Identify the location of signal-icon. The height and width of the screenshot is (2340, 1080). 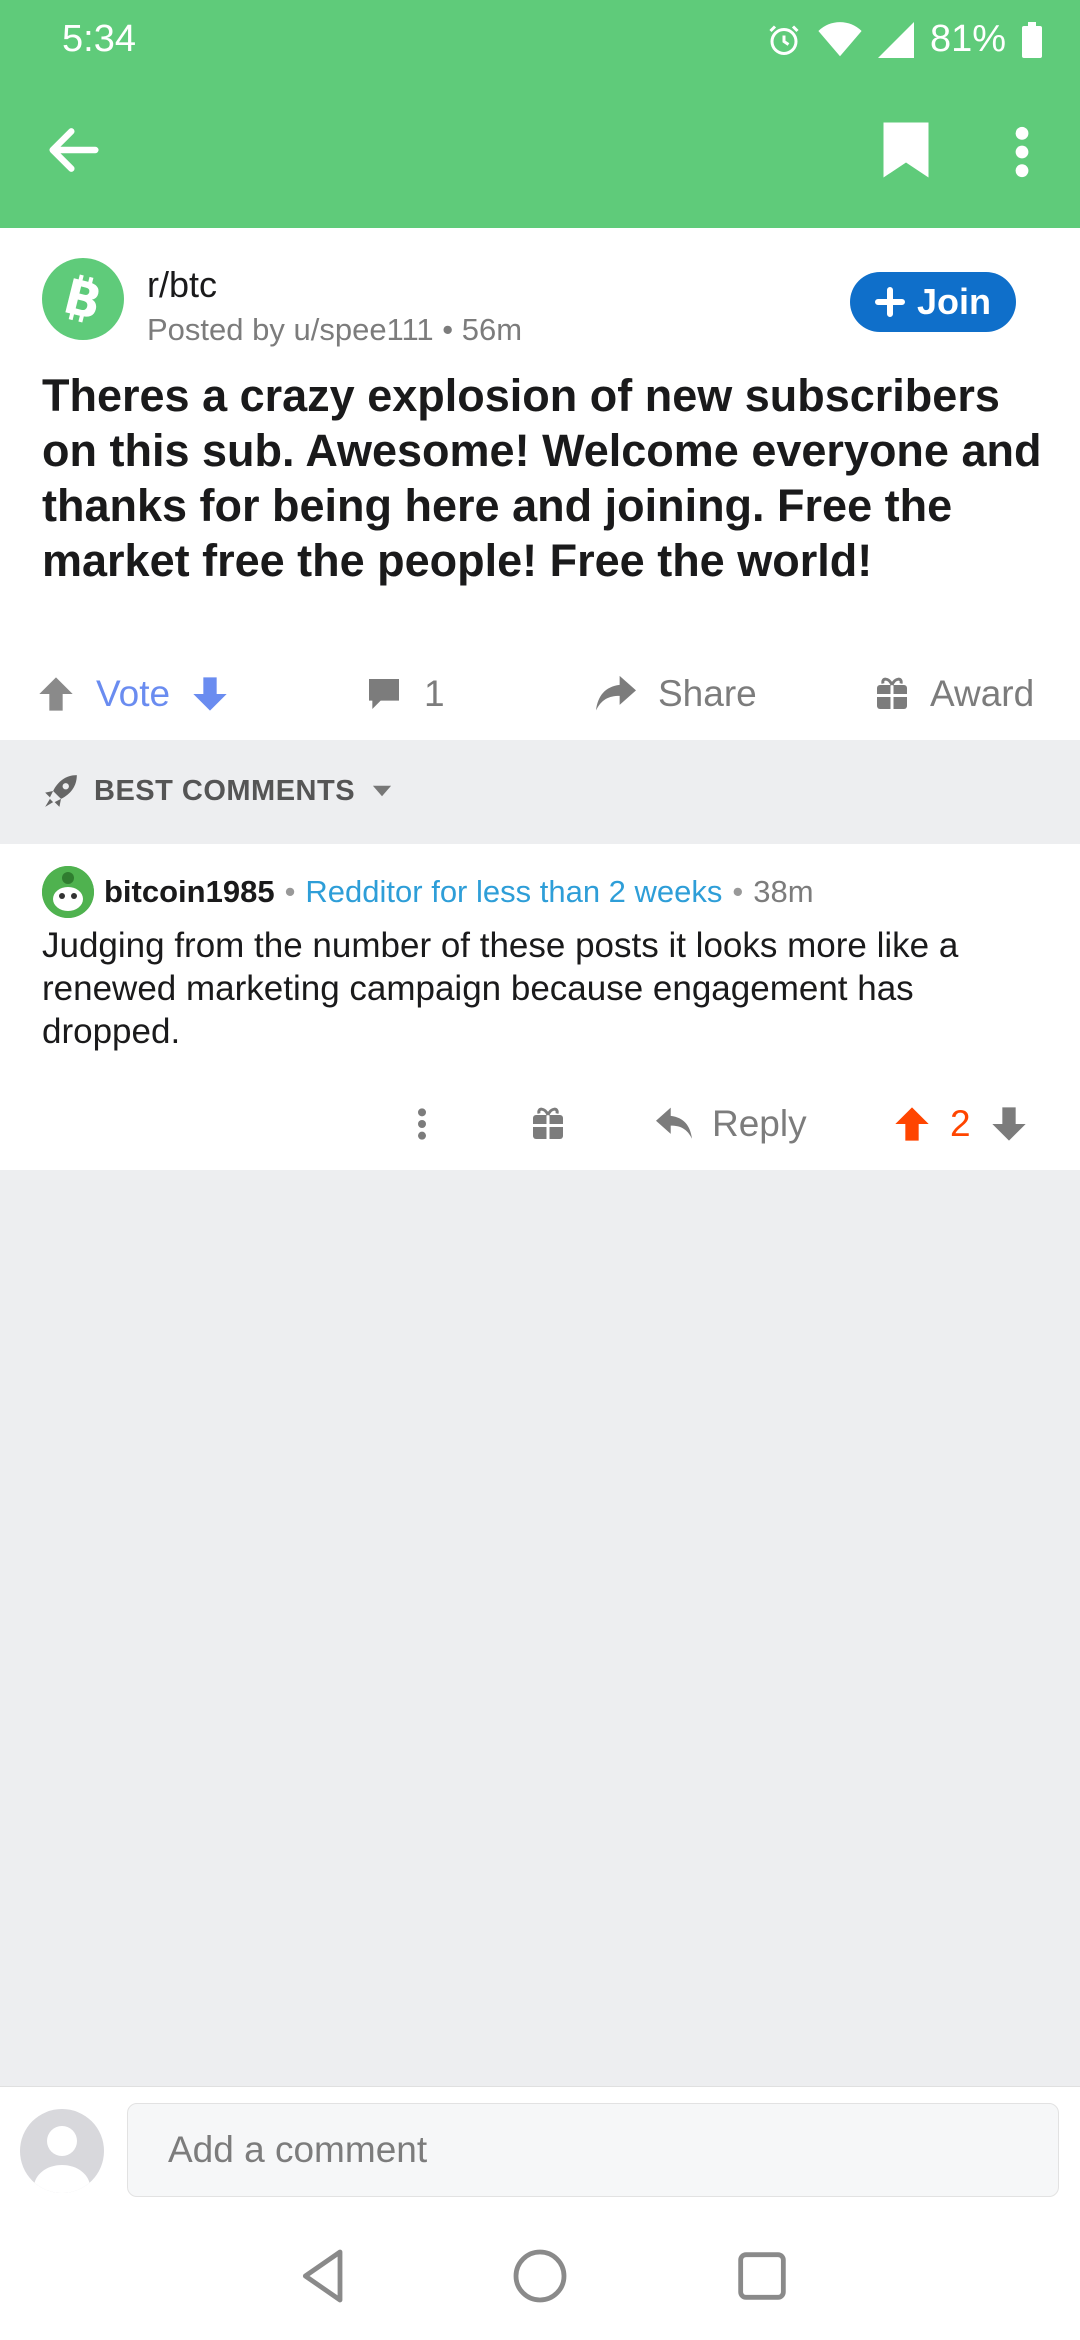
(895, 39).